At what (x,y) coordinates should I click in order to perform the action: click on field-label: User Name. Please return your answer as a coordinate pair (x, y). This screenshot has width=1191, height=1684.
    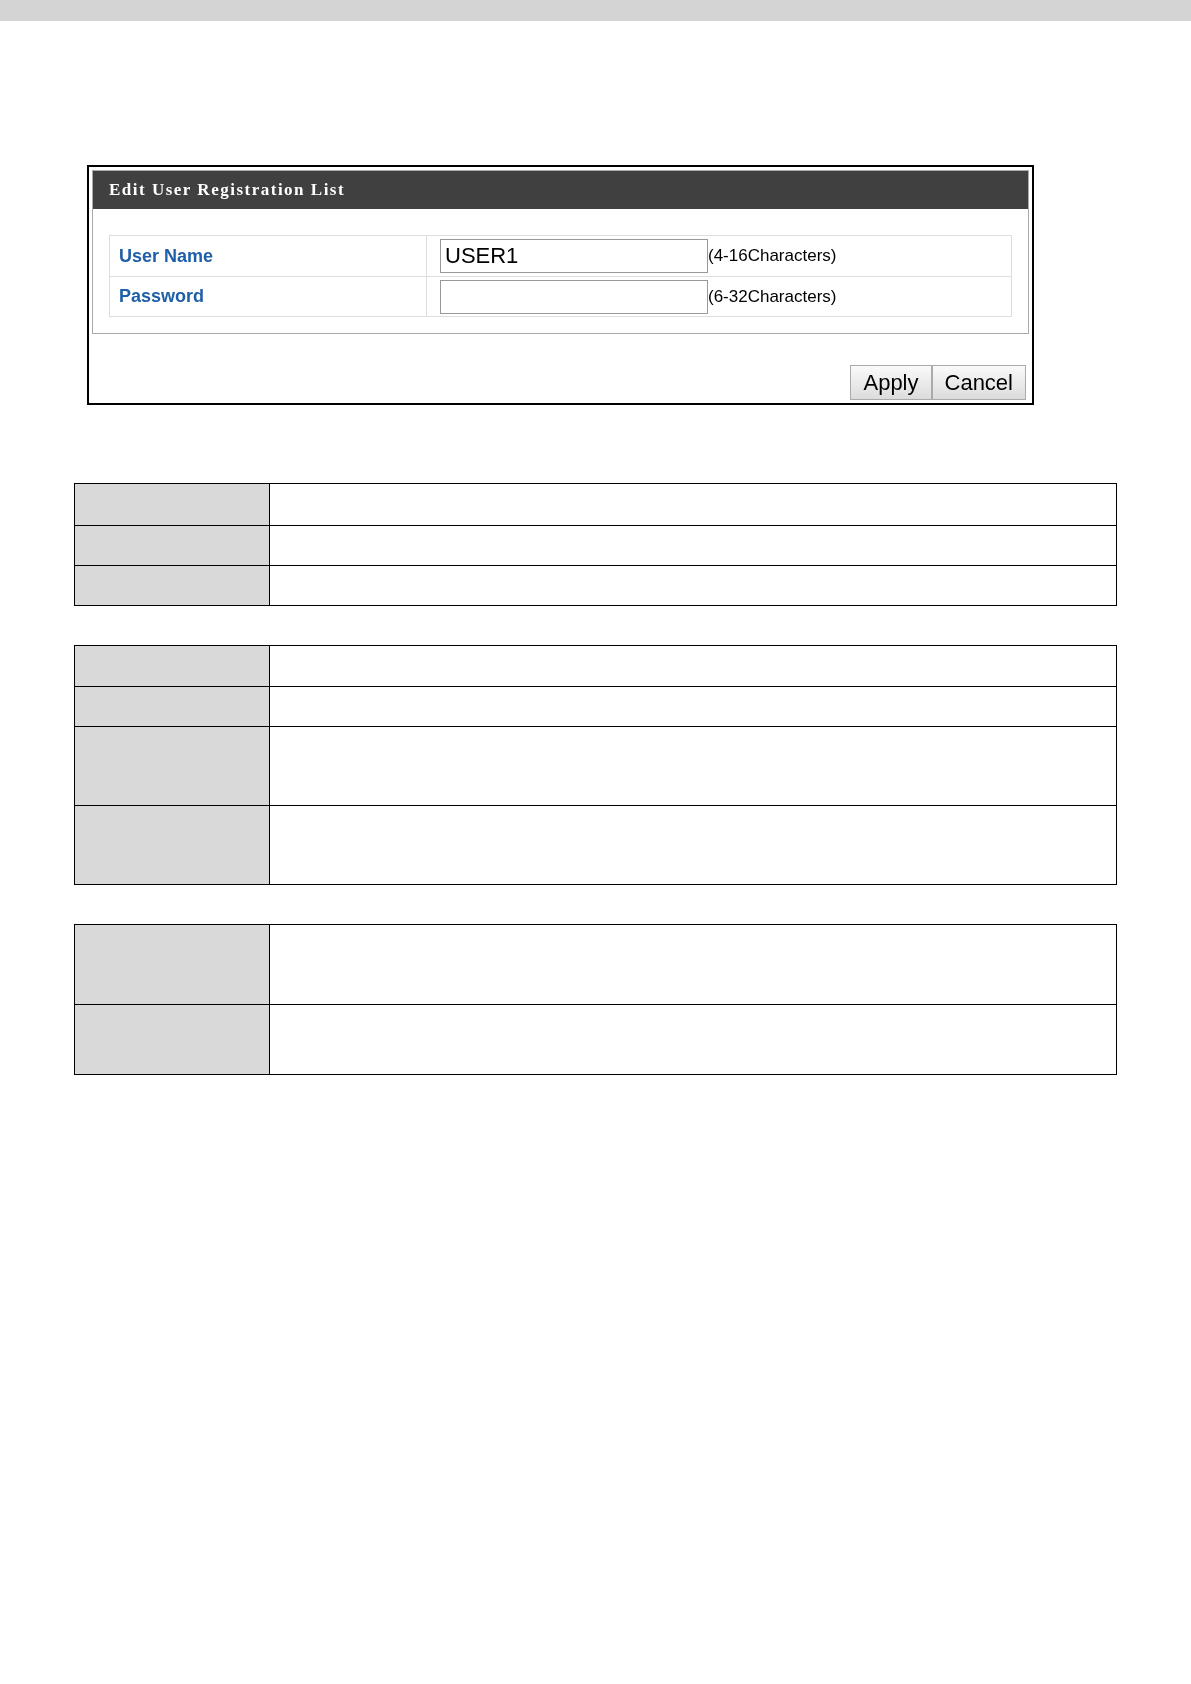
    Looking at the image, I should click on (166, 256).